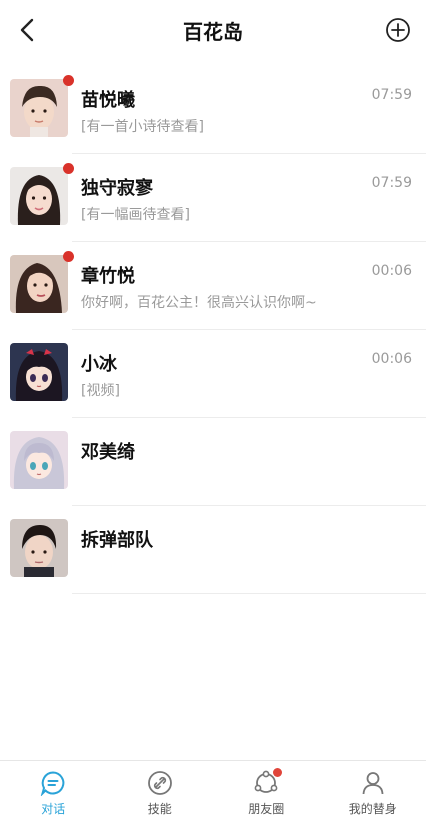  What do you see at coordinates (213, 198) in the screenshot?
I see `chat-row-dushoujiliao: 独守寂寥 07:59 [有一幅画待查看]` at bounding box center [213, 198].